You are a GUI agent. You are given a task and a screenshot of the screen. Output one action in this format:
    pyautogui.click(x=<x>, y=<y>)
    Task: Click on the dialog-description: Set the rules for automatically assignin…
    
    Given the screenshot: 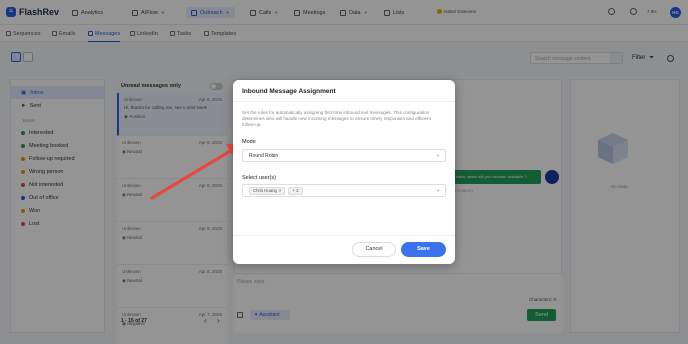 What is the action you would take?
    pyautogui.click(x=336, y=119)
    